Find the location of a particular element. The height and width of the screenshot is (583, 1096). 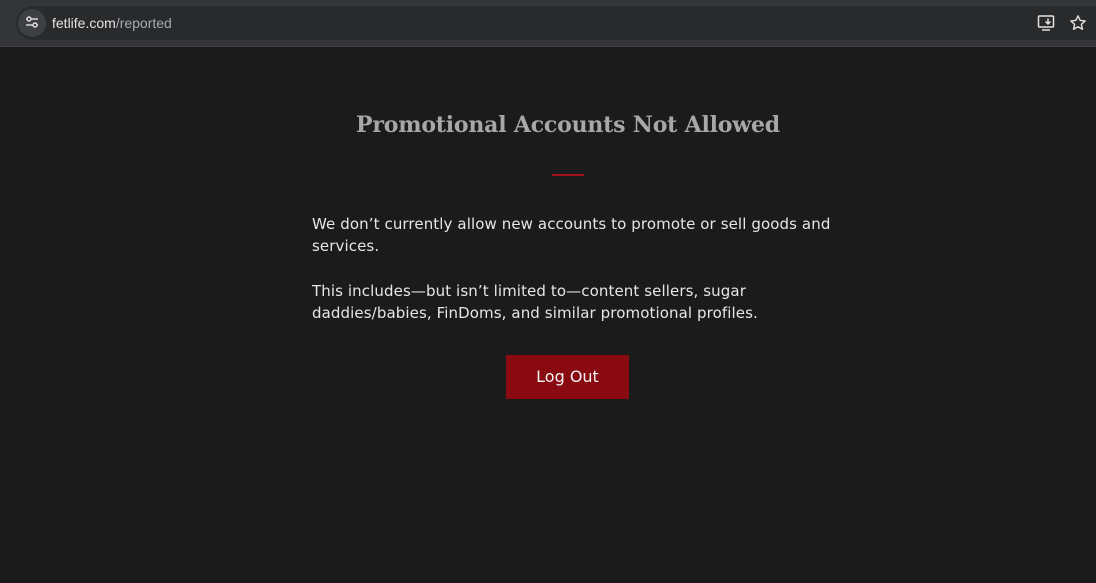

url-text: fetlife.com/reported is located at coordinates (112, 23).